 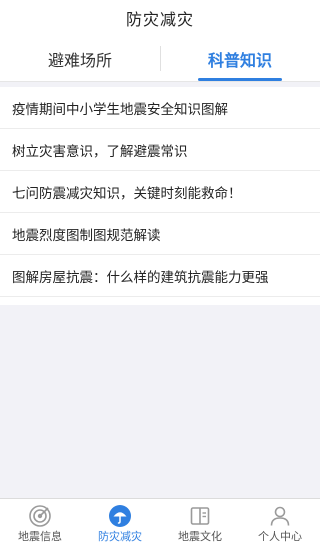 What do you see at coordinates (280, 536) in the screenshot?
I see `nav-label: 个人中心` at bounding box center [280, 536].